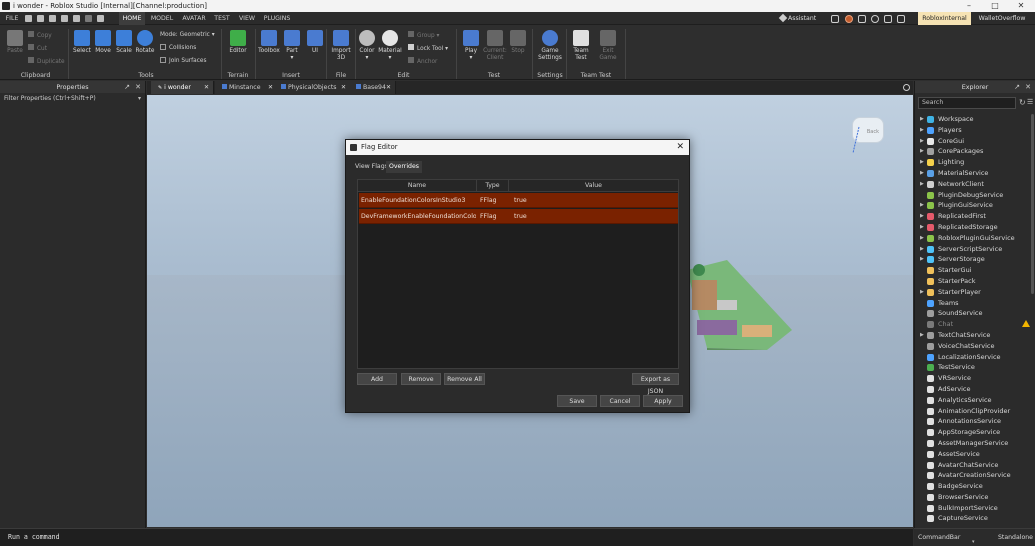 The width and height of the screenshot is (1035, 546). What do you see at coordinates (550, 46) in the screenshot?
I see `game-settings-button: Game Settings` at bounding box center [550, 46].